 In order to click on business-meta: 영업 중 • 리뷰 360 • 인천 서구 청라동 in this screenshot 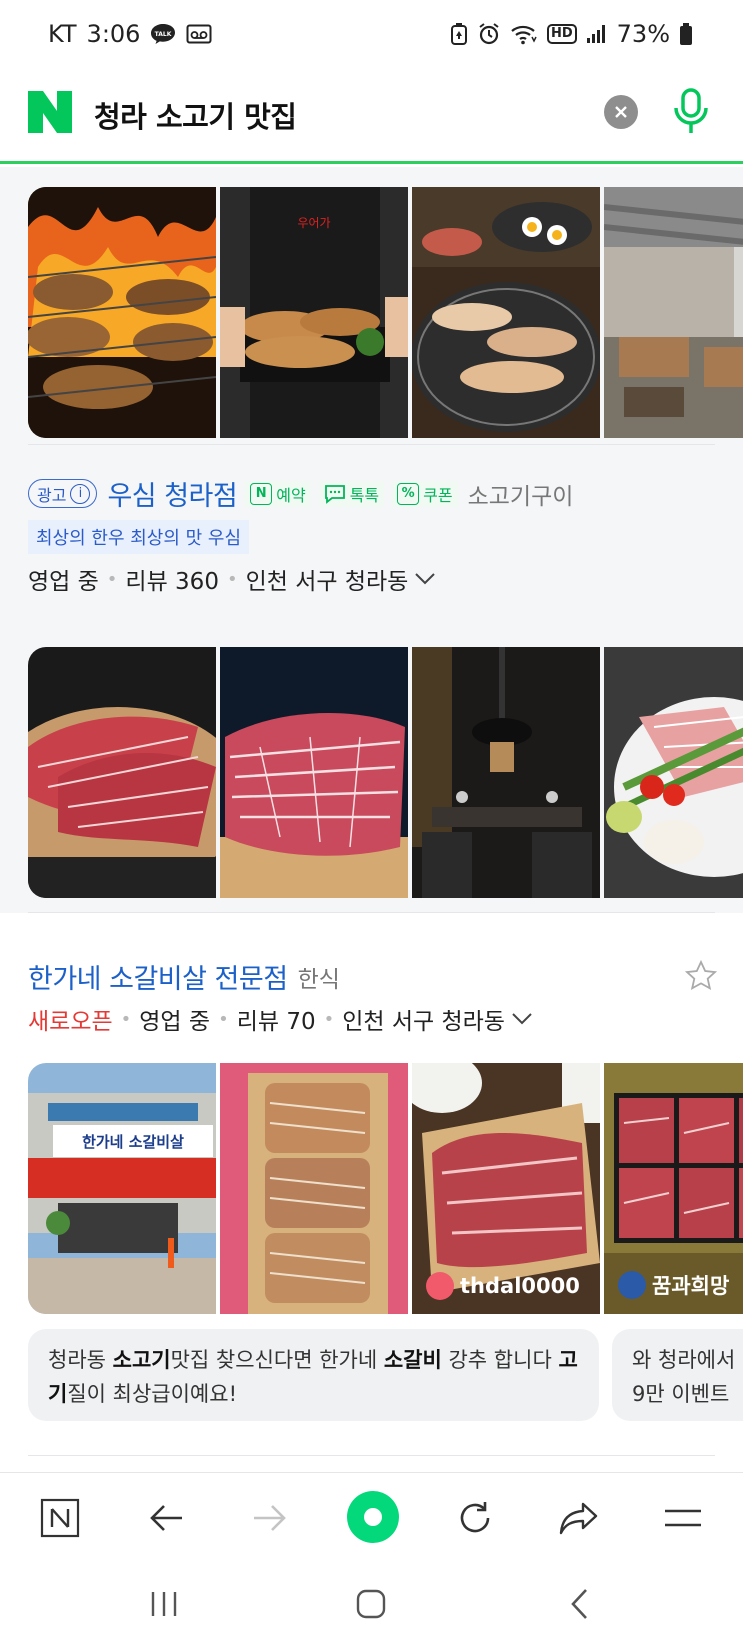, I will do `click(232, 579)`.